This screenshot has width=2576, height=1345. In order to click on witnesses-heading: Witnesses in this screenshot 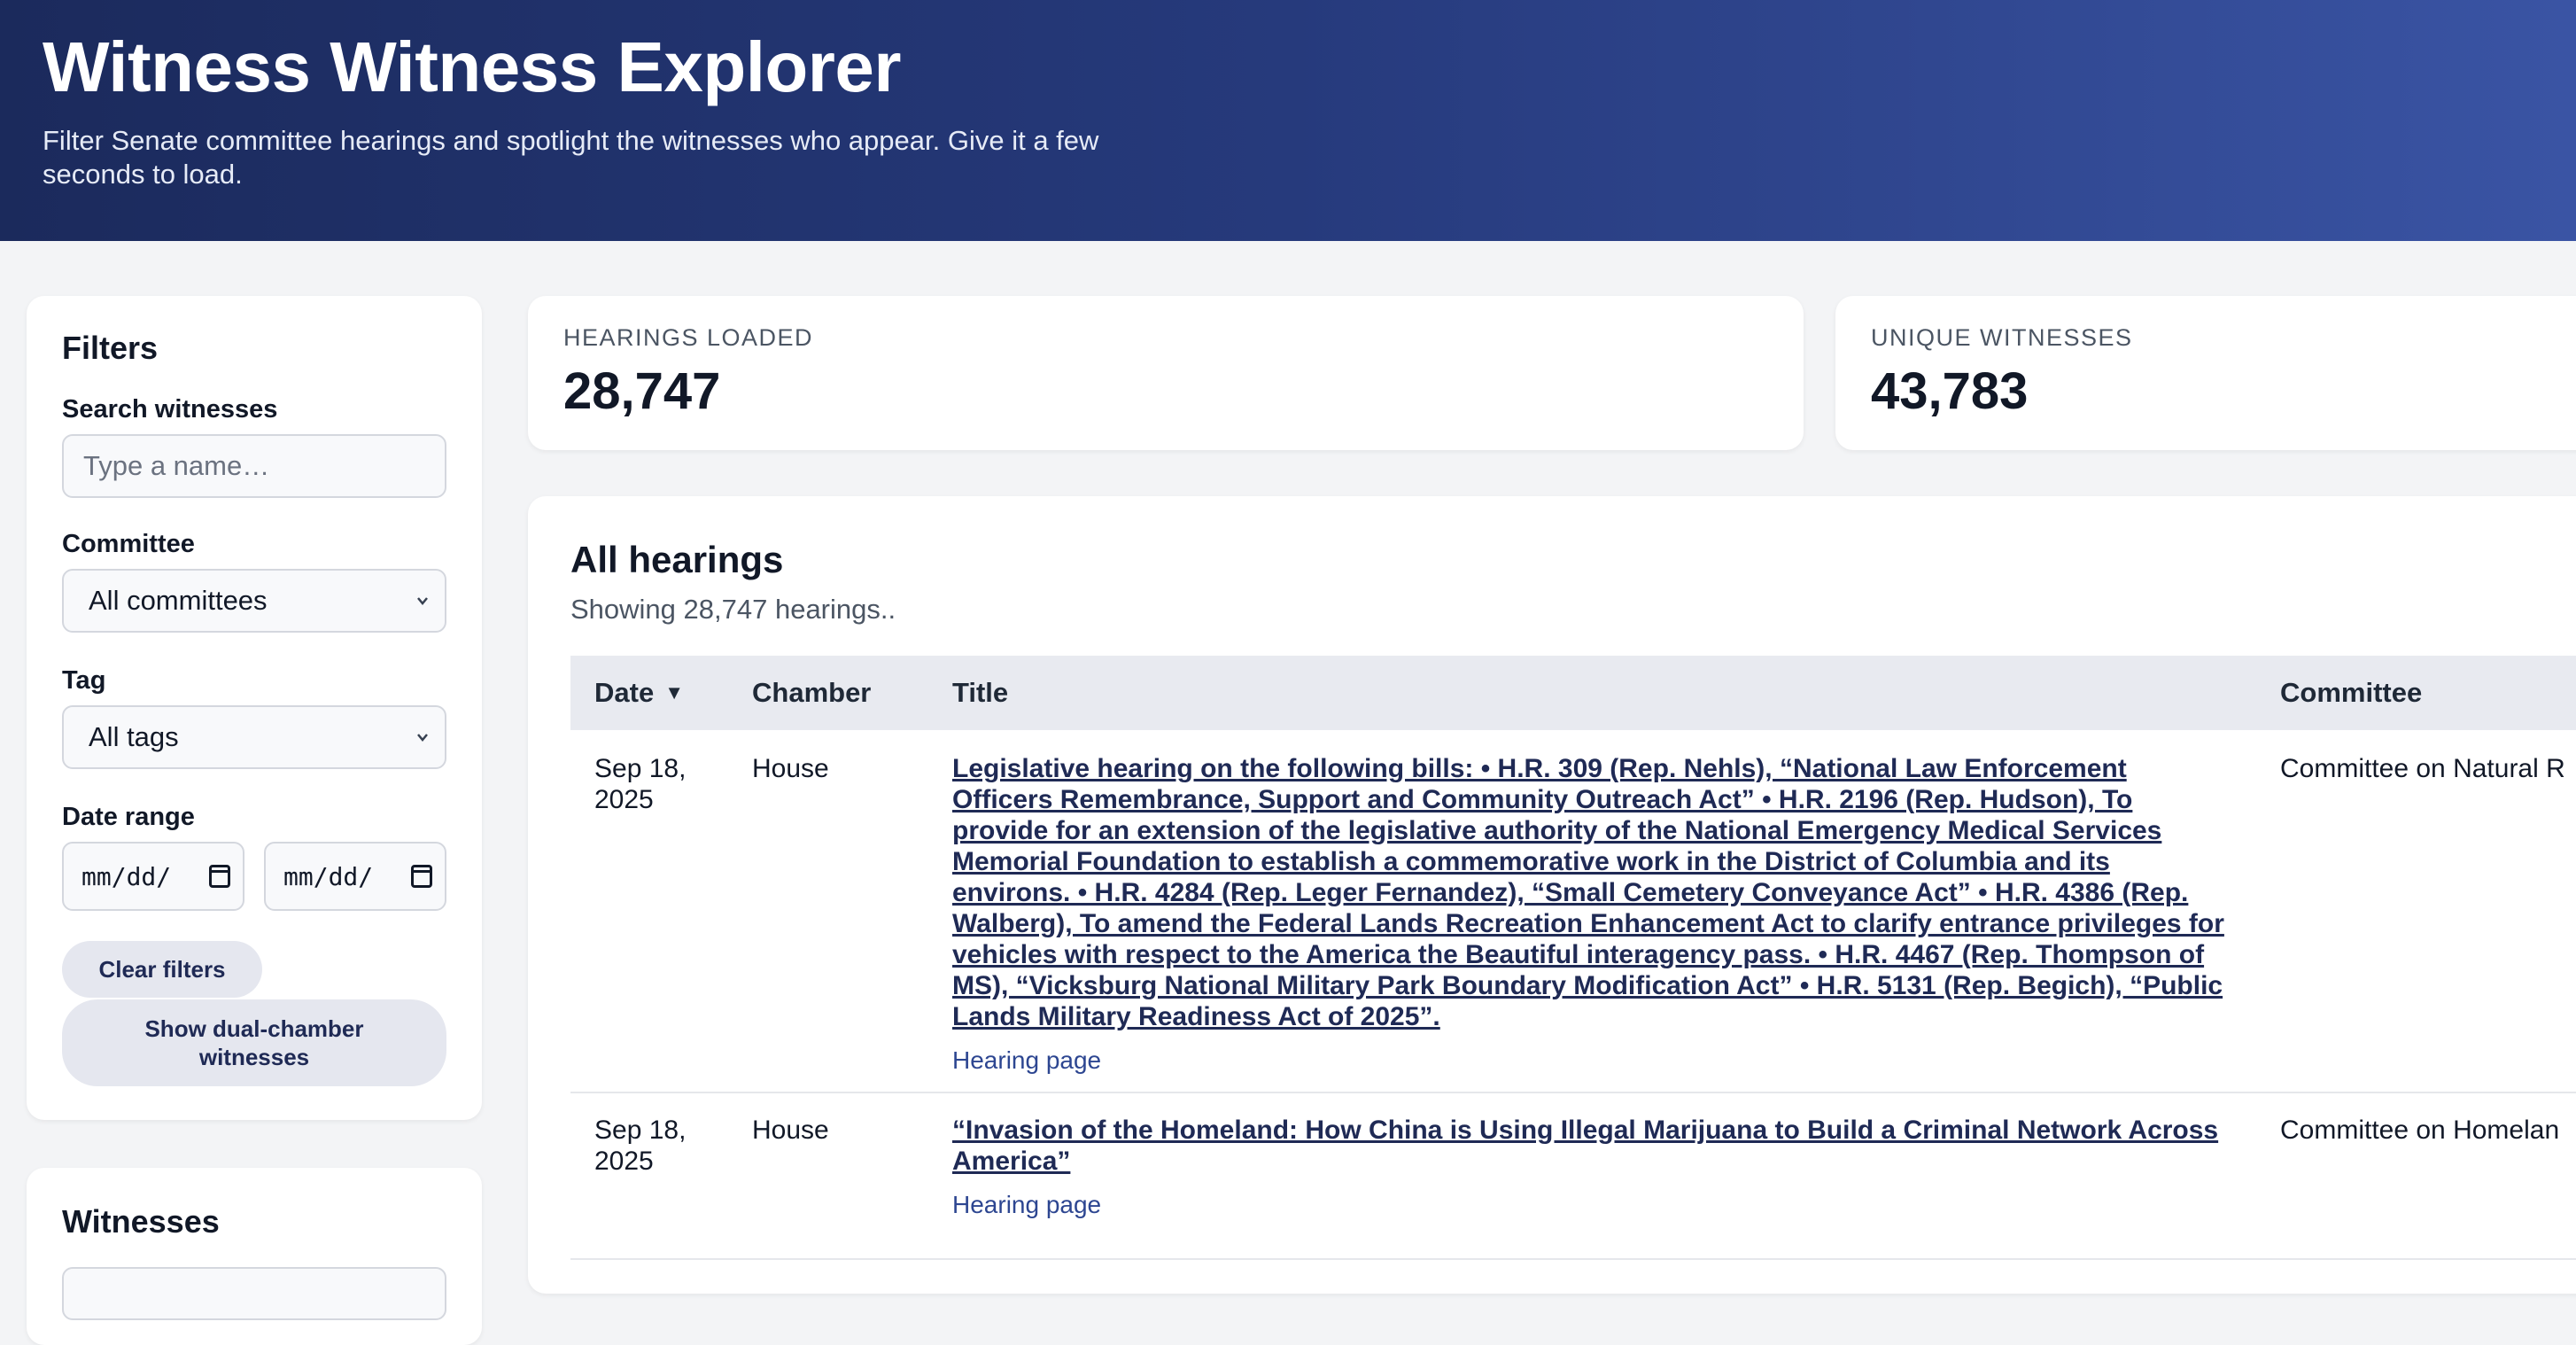, I will do `click(141, 1221)`.